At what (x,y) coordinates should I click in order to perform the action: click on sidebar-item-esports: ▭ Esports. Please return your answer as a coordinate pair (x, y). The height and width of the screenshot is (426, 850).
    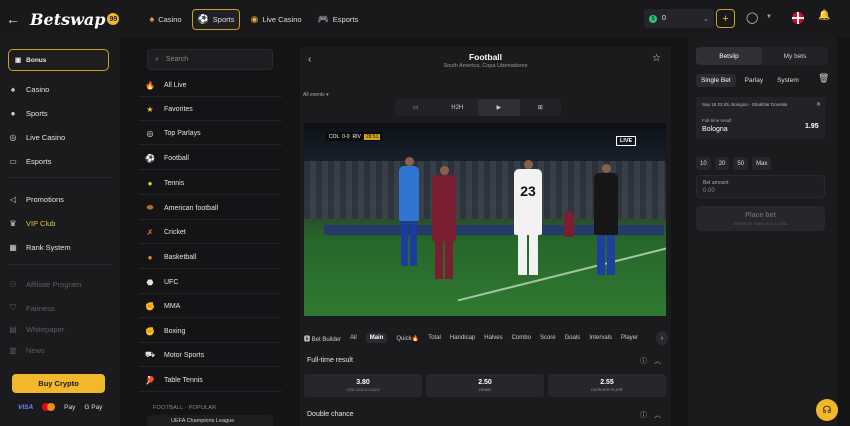
    Looking at the image, I should click on (29, 161).